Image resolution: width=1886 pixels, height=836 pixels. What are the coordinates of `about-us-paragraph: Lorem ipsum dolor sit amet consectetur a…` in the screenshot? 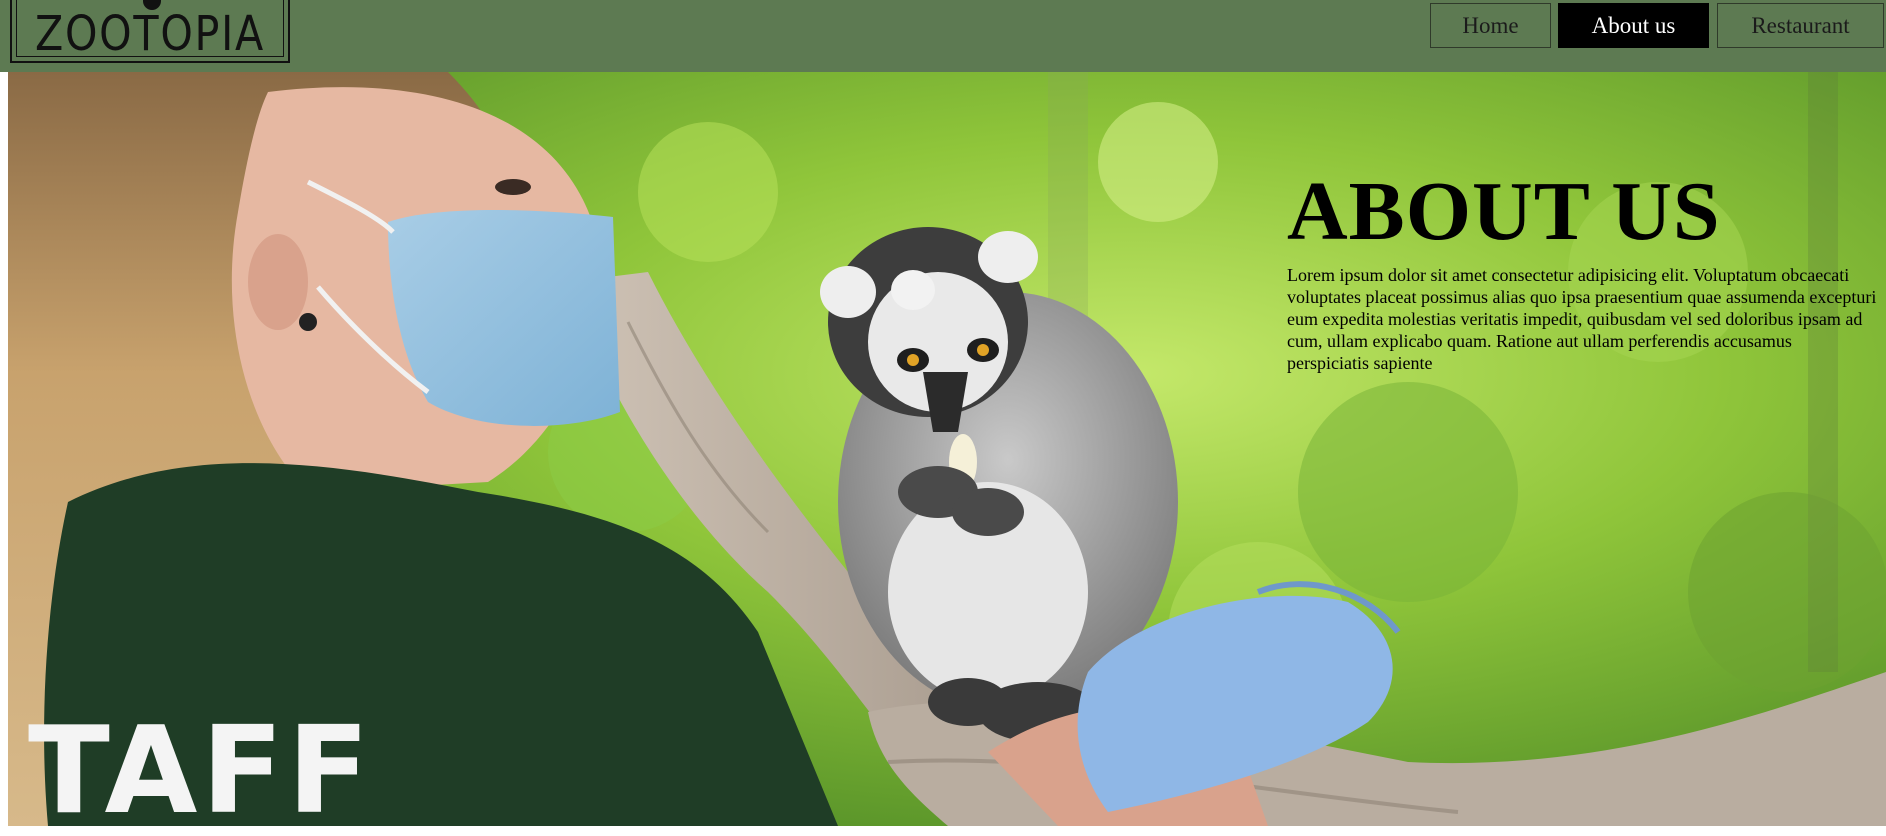 It's located at (1582, 319).